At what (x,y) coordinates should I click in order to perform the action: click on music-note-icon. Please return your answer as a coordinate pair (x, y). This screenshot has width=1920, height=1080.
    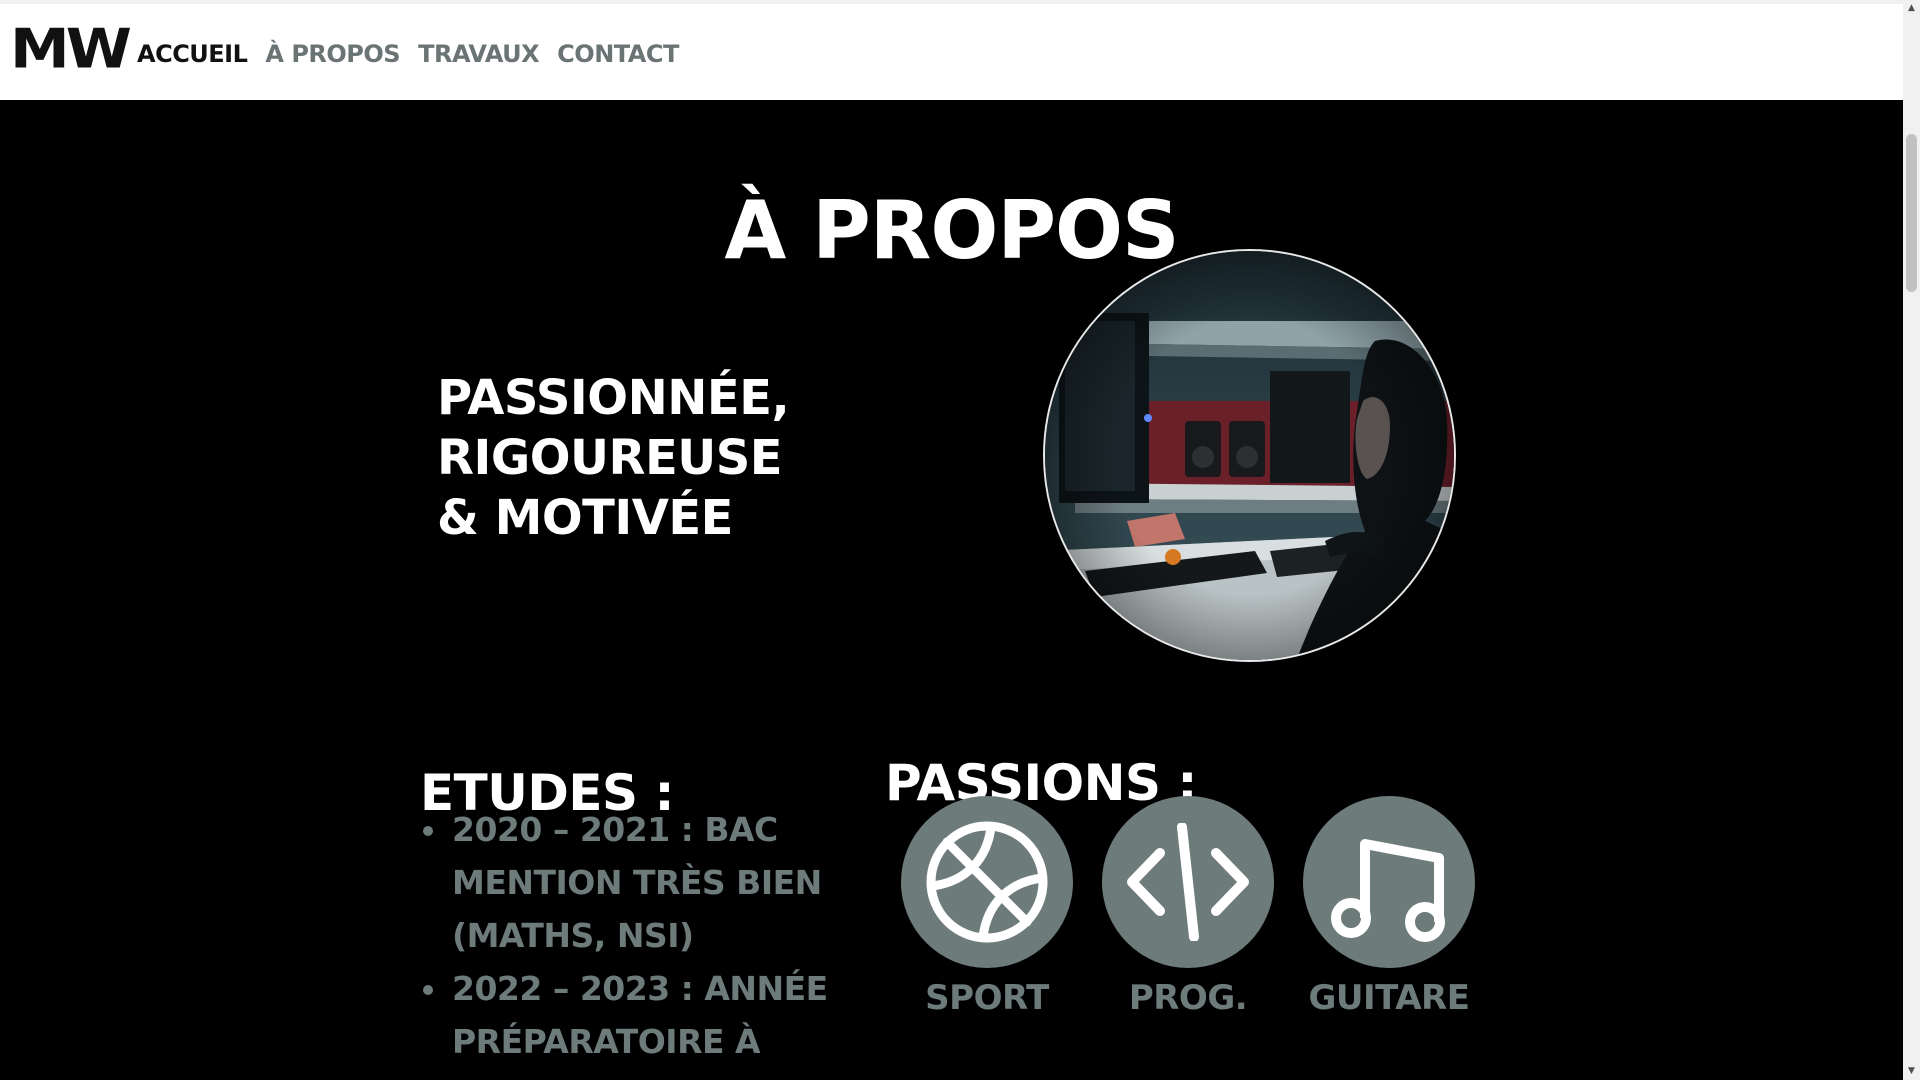
    Looking at the image, I should click on (1388, 890).